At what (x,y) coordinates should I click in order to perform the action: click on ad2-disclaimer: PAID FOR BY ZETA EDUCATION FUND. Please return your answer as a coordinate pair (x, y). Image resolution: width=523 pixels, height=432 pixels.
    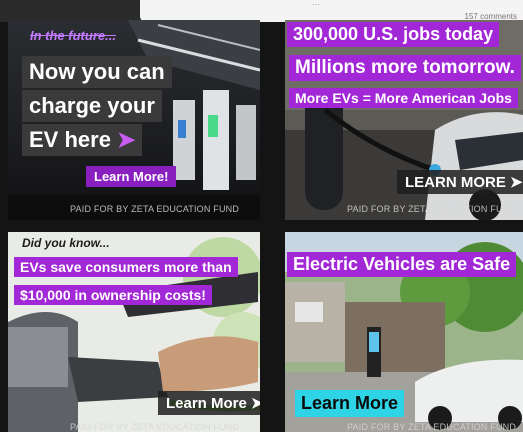
    Looking at the image, I should click on (432, 209).